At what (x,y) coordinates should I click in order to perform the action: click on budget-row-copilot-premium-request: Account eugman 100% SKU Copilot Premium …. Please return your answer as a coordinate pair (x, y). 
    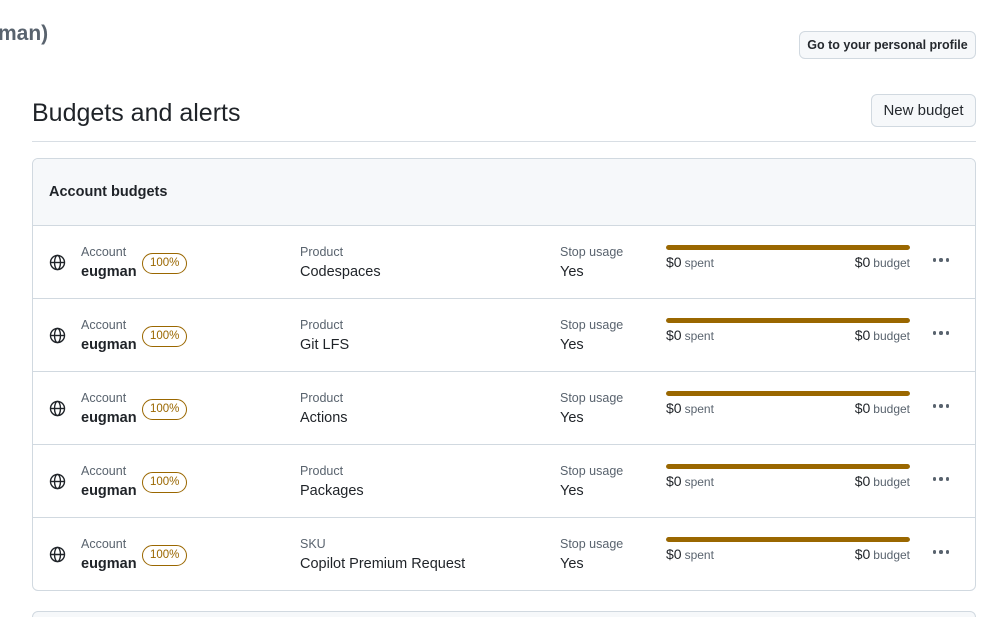
    Looking at the image, I should click on (504, 554).